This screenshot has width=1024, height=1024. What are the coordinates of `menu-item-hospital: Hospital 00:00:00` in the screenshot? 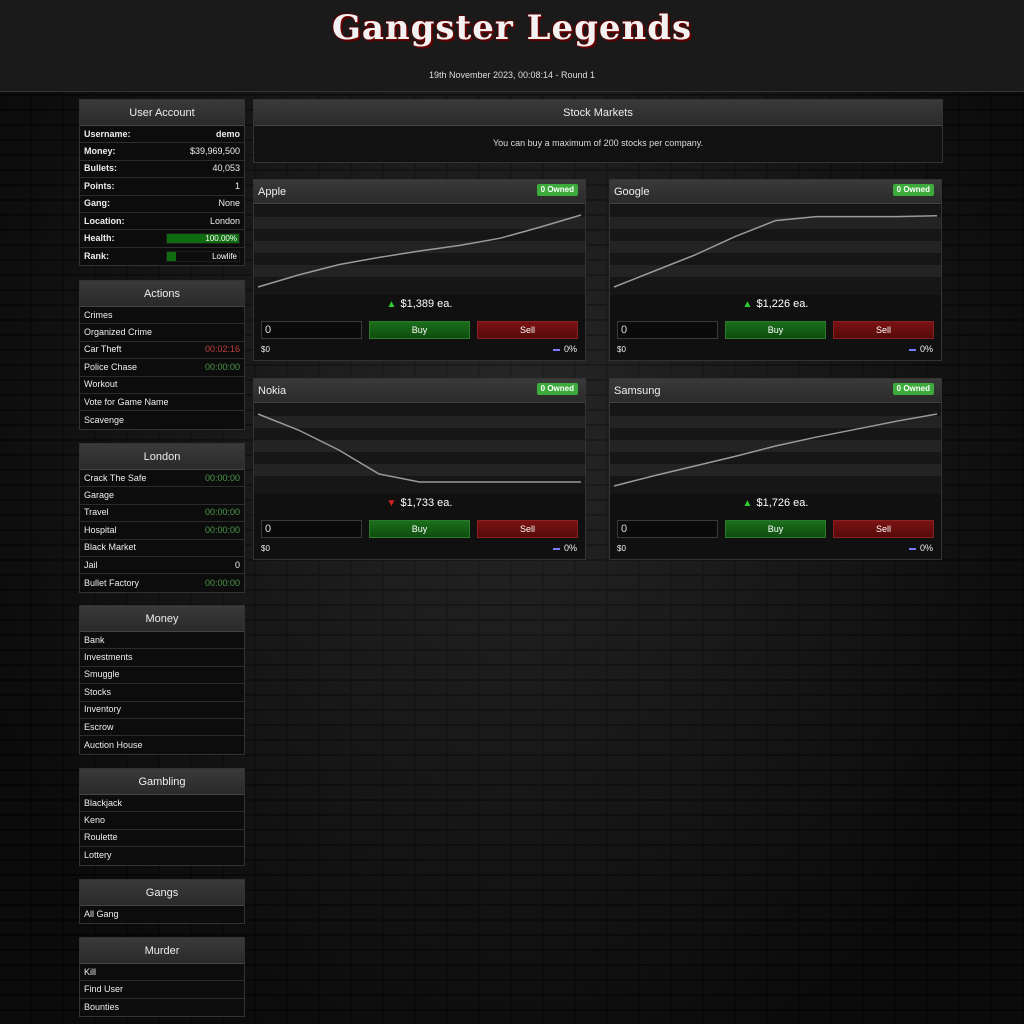 It's located at (162, 531).